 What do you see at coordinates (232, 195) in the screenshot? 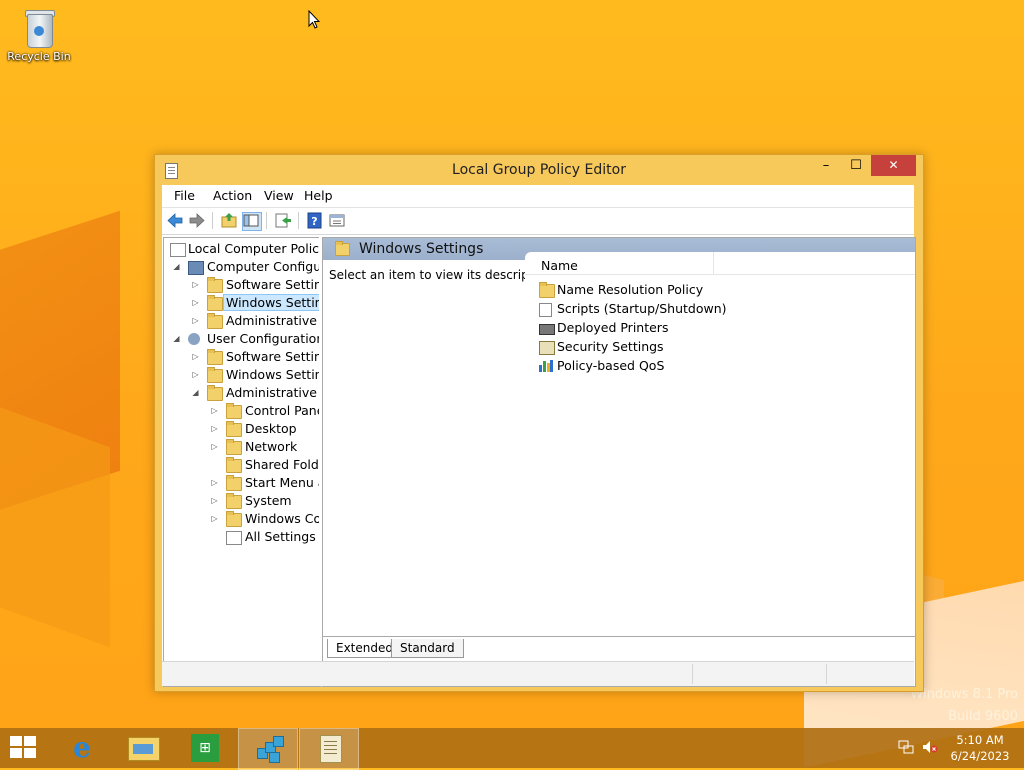
I see `menu-action: Action` at bounding box center [232, 195].